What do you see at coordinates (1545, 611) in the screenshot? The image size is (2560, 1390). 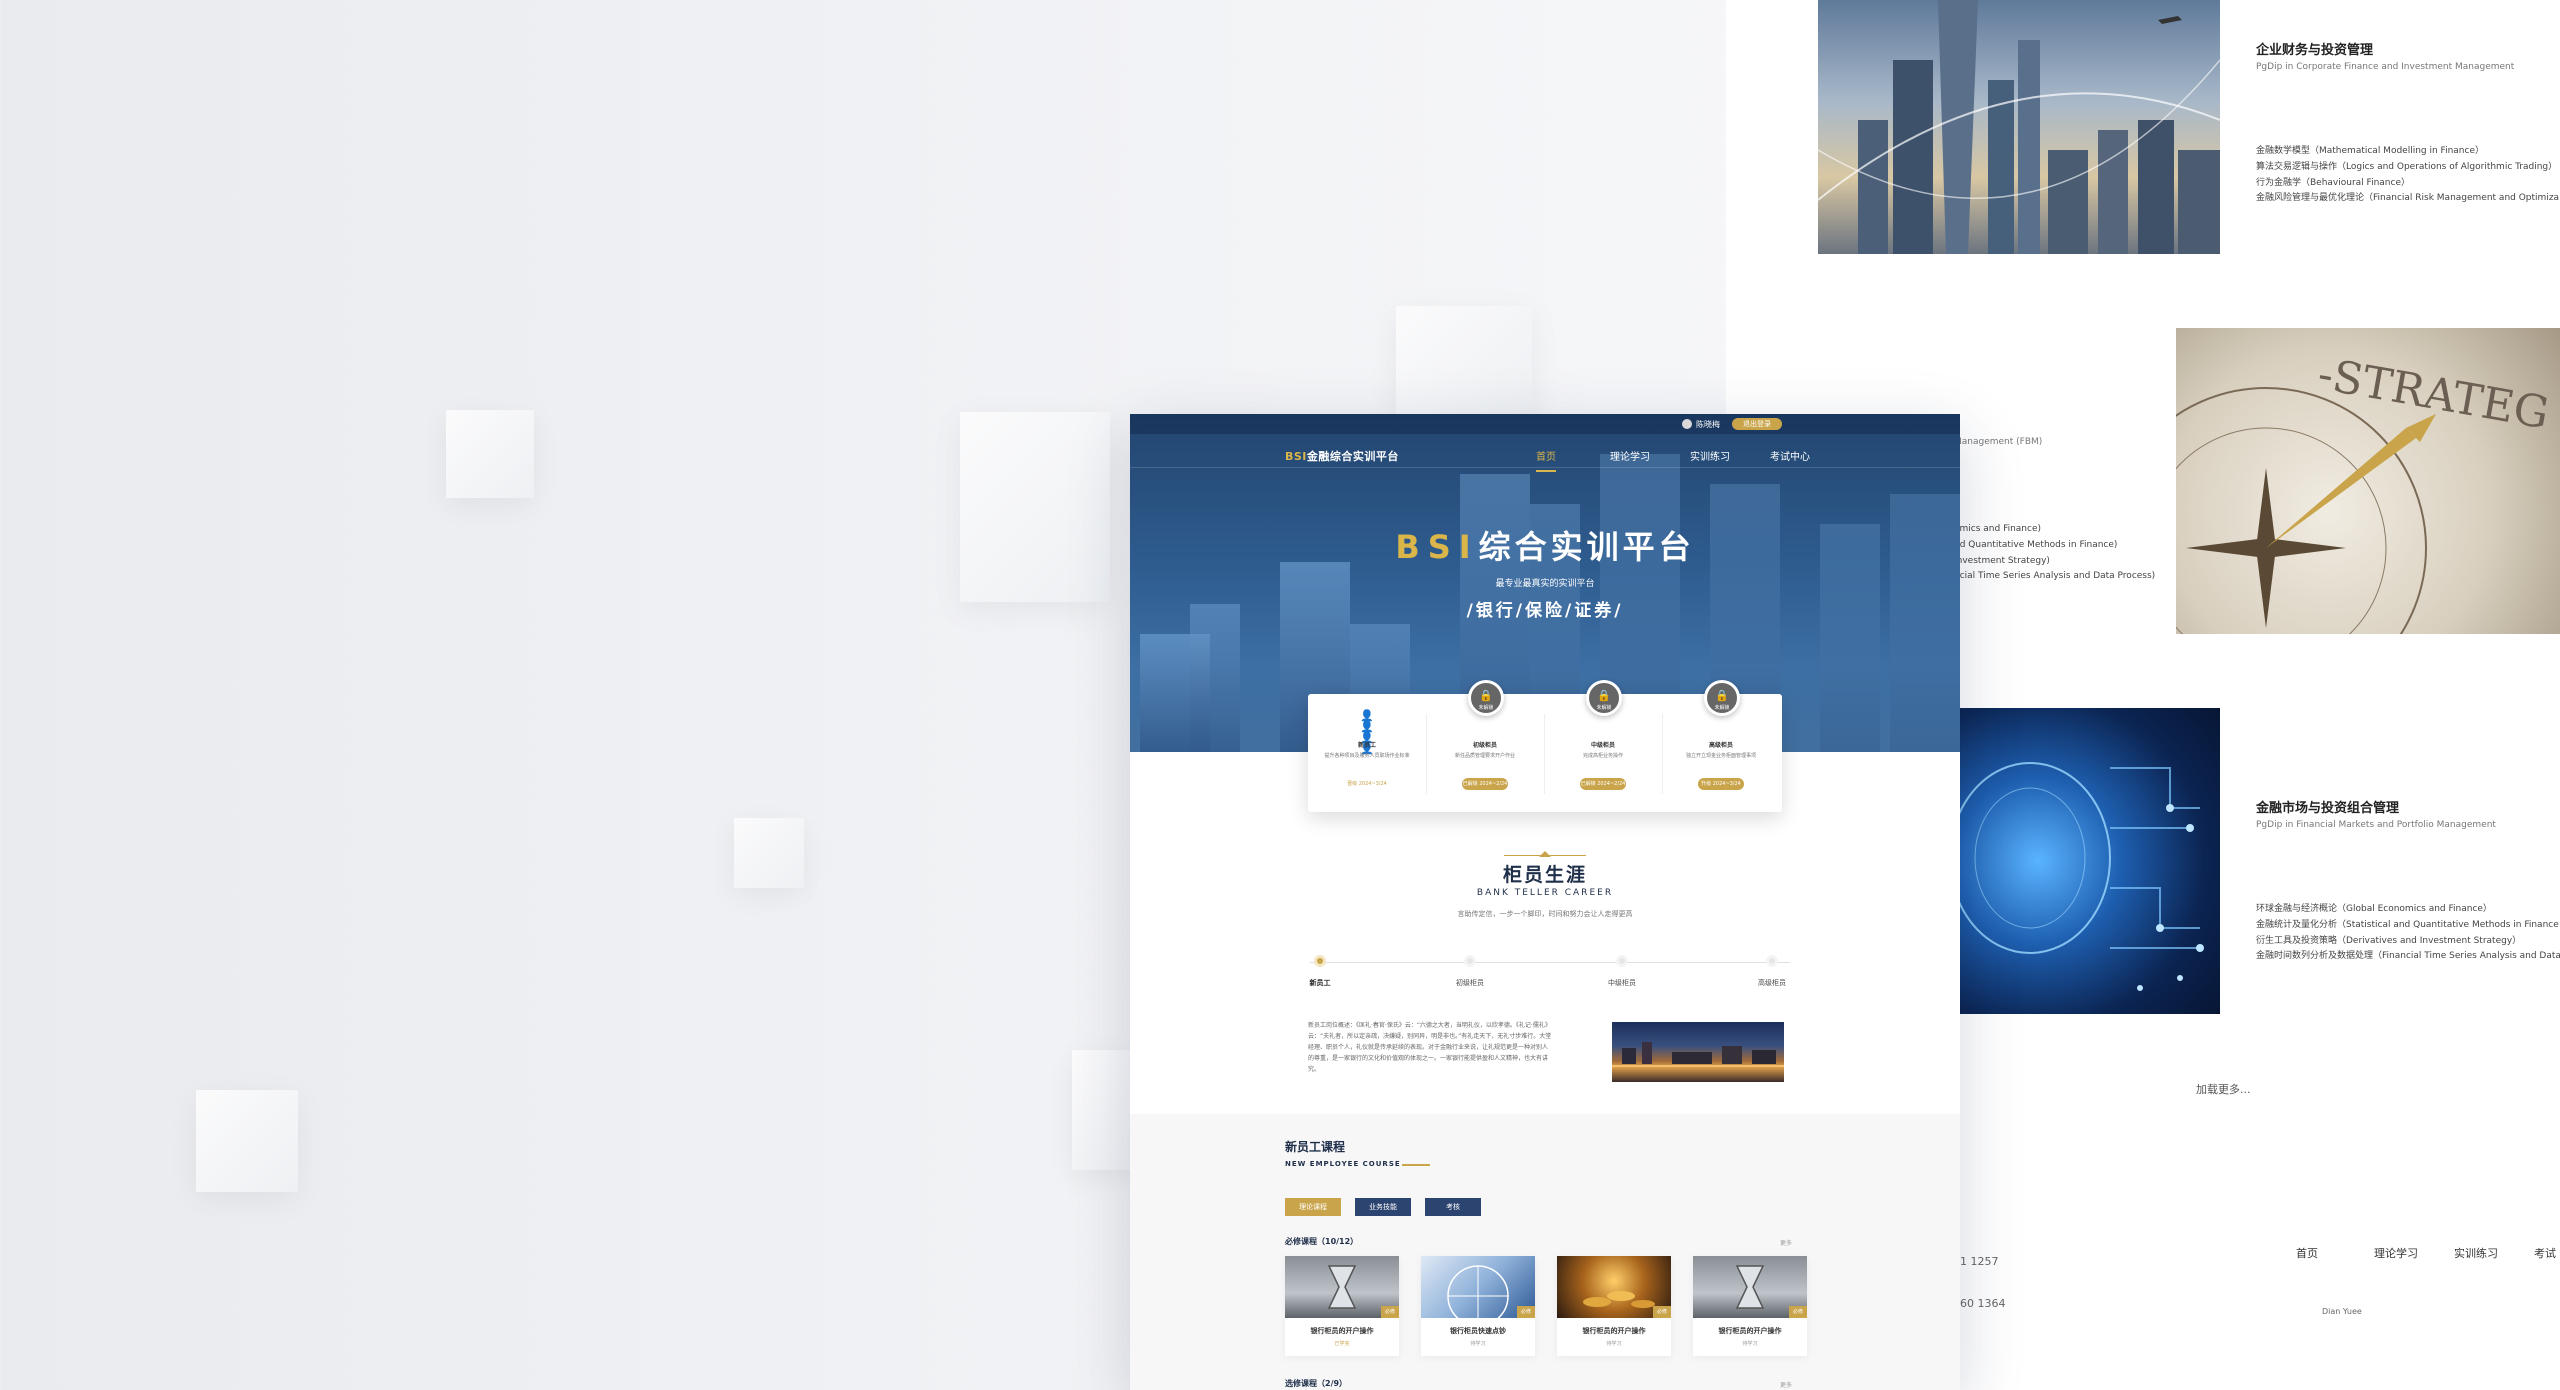 I see `hero-tags: /银行/保险/证券/` at bounding box center [1545, 611].